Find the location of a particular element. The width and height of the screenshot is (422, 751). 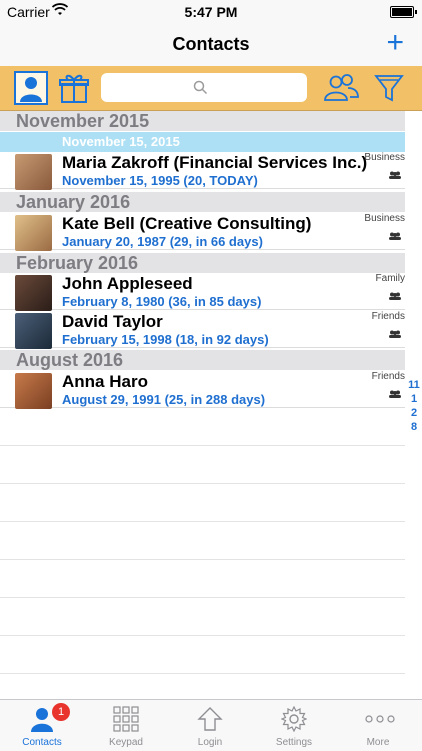

add-contact-button: + is located at coordinates (395, 43).